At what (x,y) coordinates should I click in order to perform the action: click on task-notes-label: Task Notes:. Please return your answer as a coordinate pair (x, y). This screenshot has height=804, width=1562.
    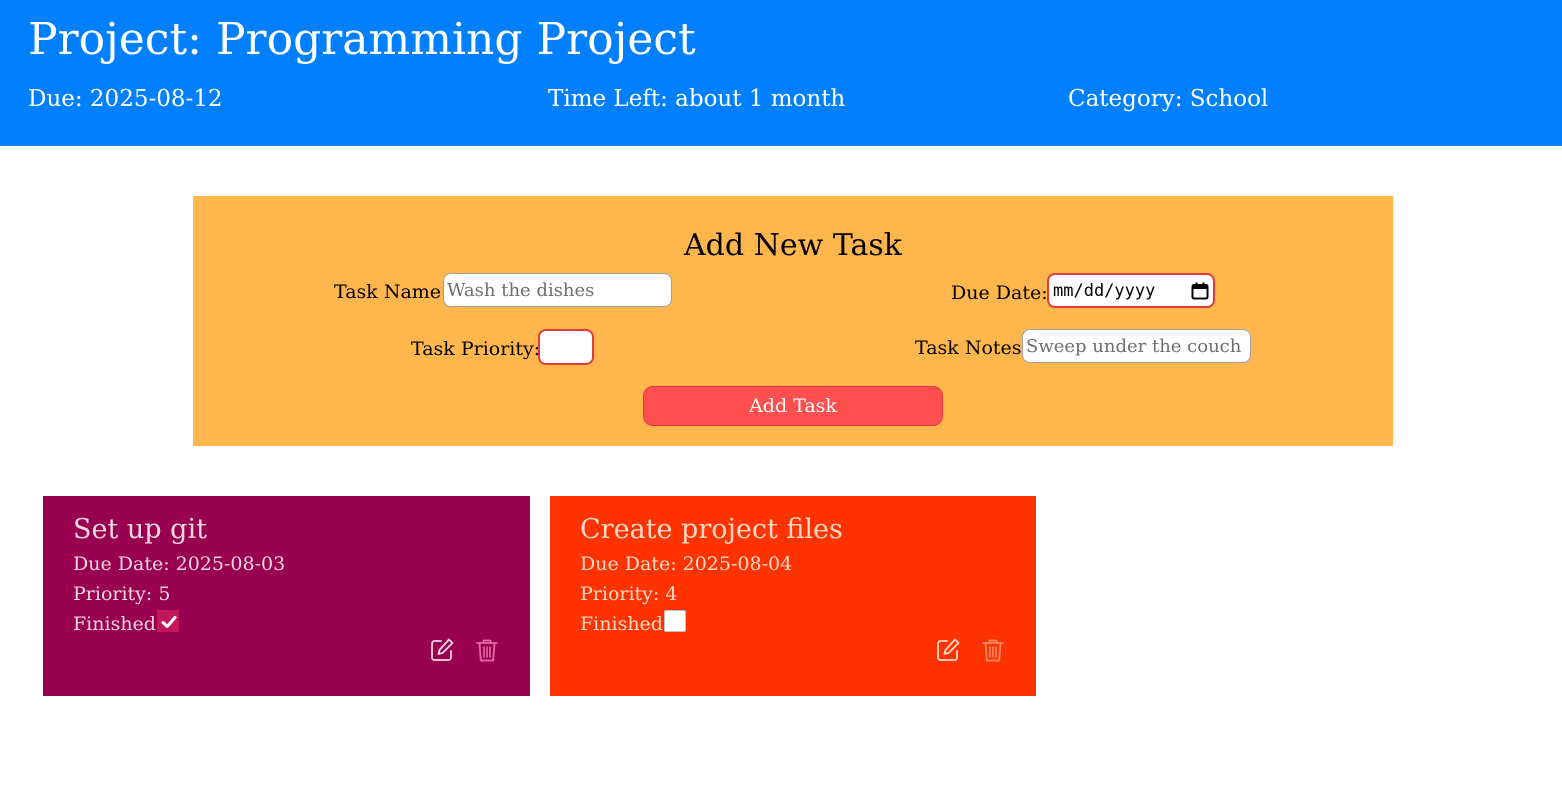
    Looking at the image, I should click on (971, 348).